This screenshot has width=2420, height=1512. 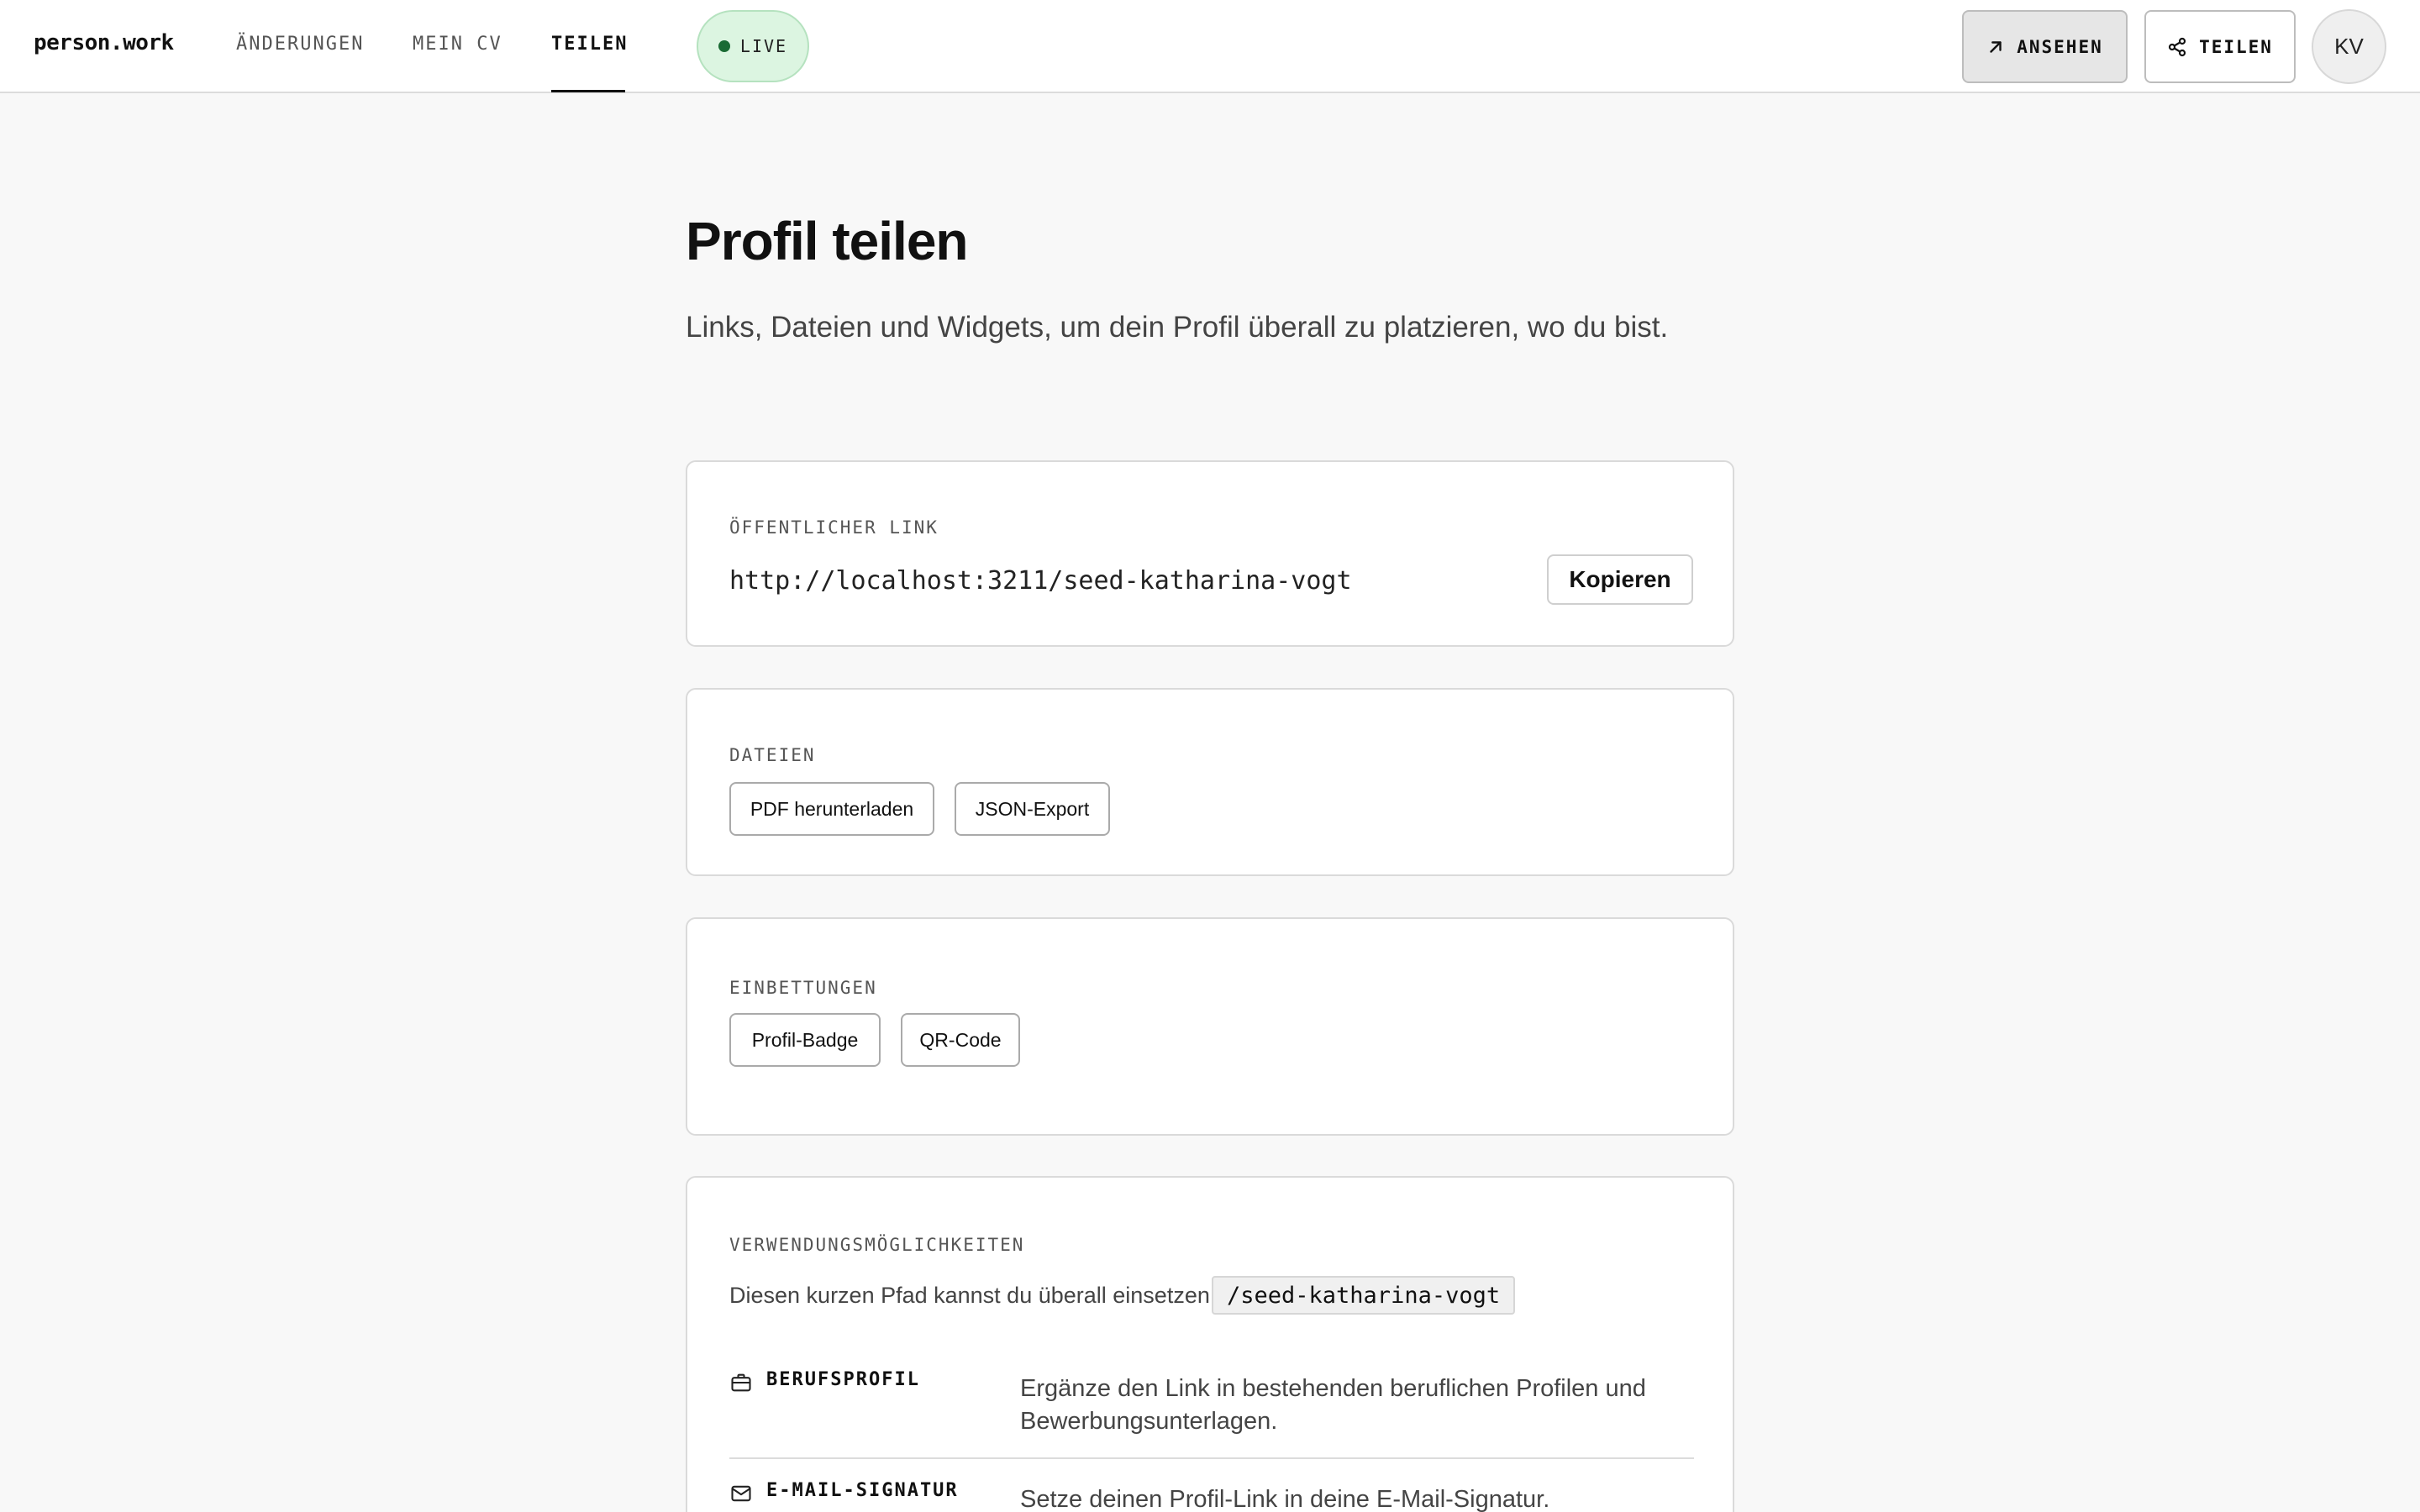 I want to click on arrow-up-right-icon, so click(x=1996, y=46).